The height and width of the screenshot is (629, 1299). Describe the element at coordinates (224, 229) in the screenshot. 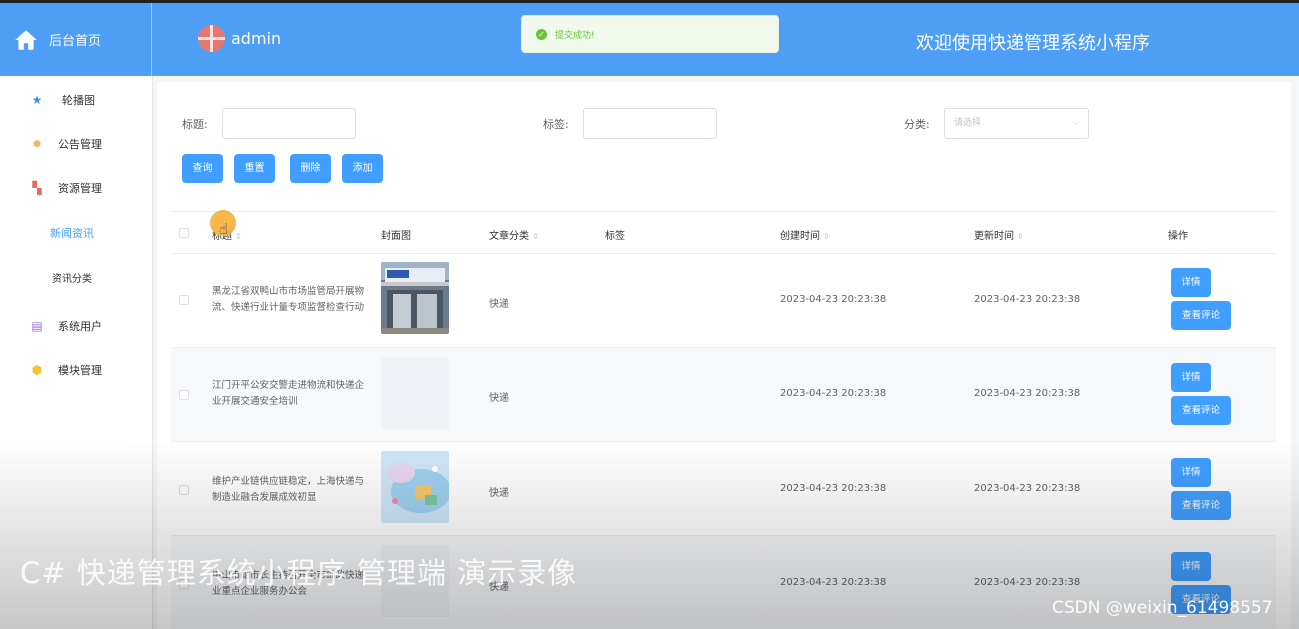

I see `hand-pointer-icon: ☝` at that location.